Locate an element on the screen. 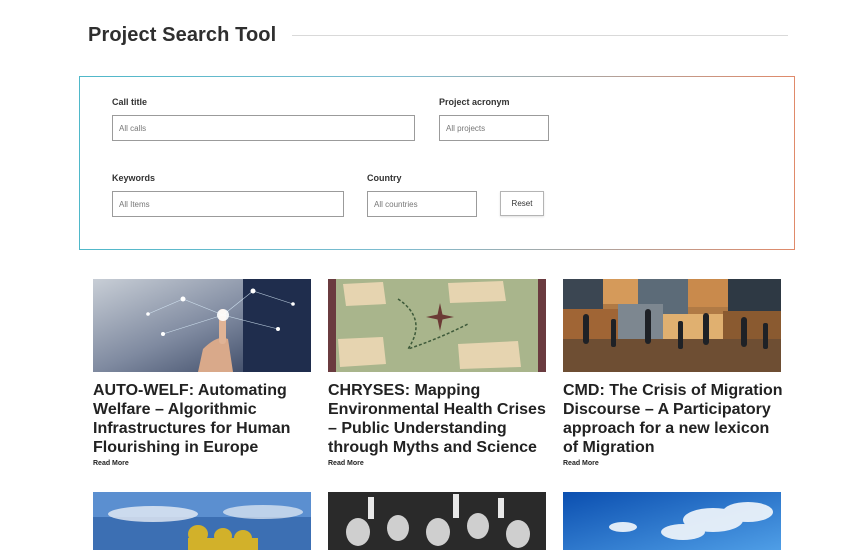 Image resolution: width=866 pixels, height=550 pixels. keywords-input is located at coordinates (228, 204).